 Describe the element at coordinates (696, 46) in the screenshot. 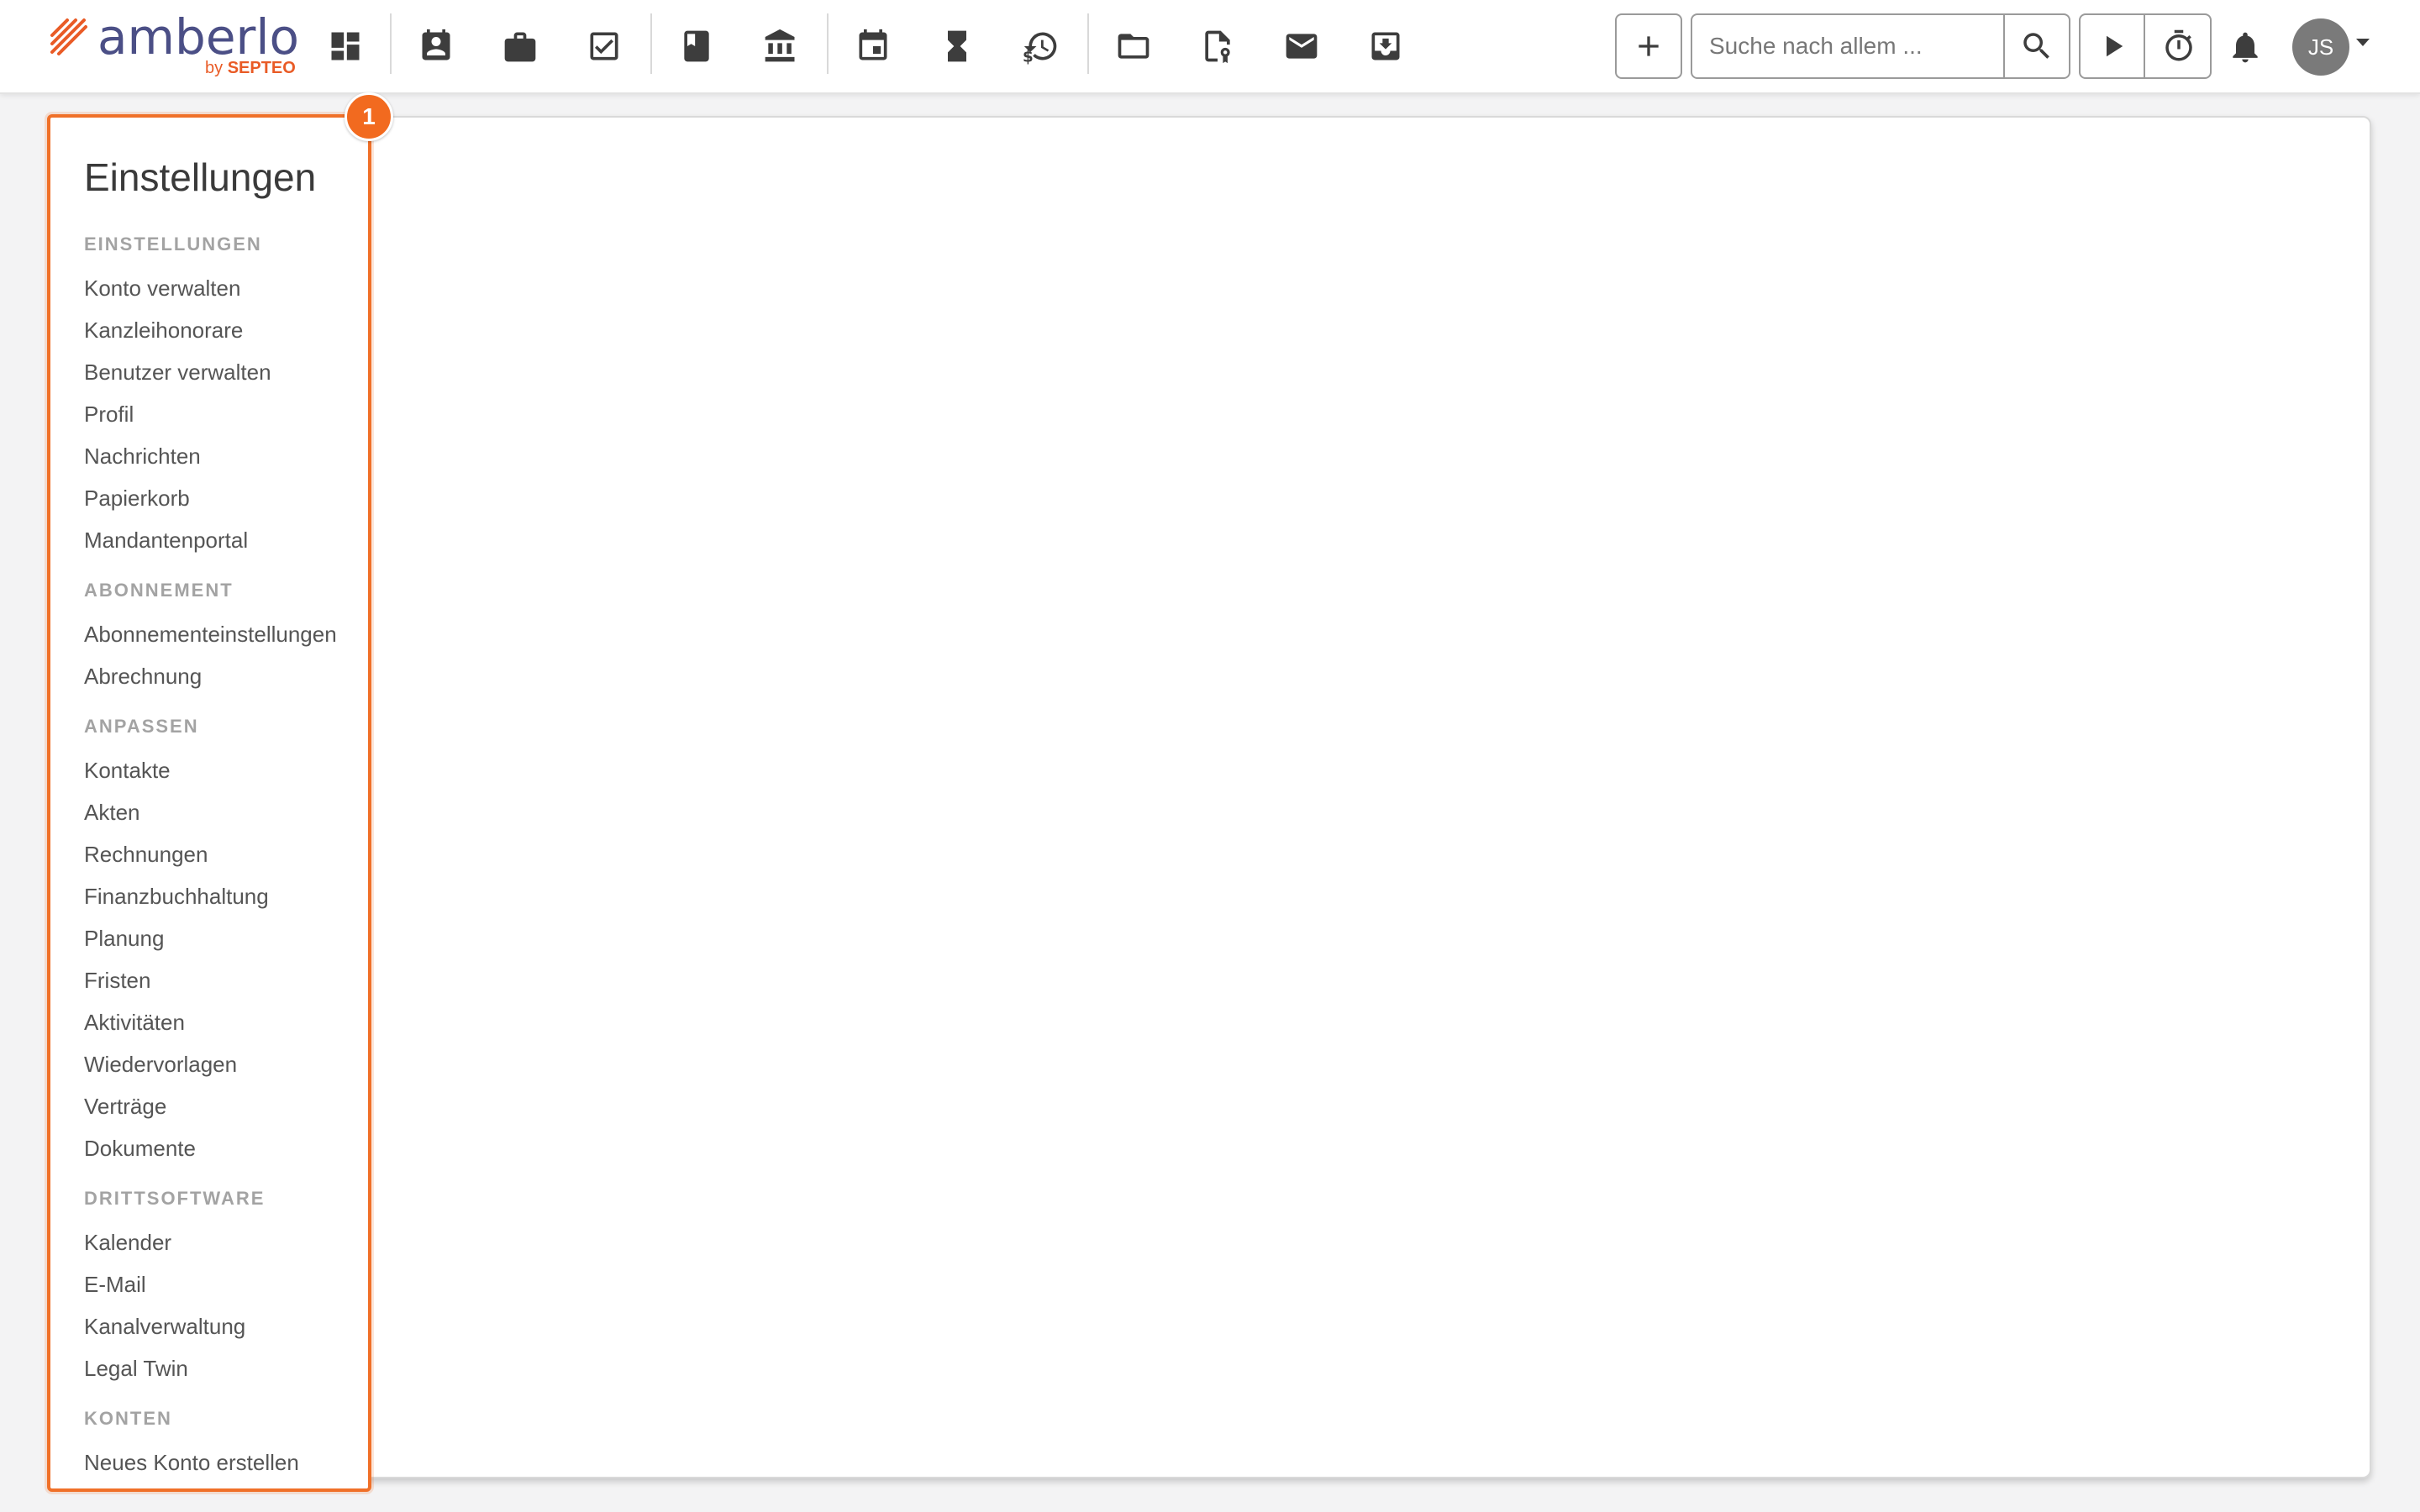

I see `book-icon` at that location.